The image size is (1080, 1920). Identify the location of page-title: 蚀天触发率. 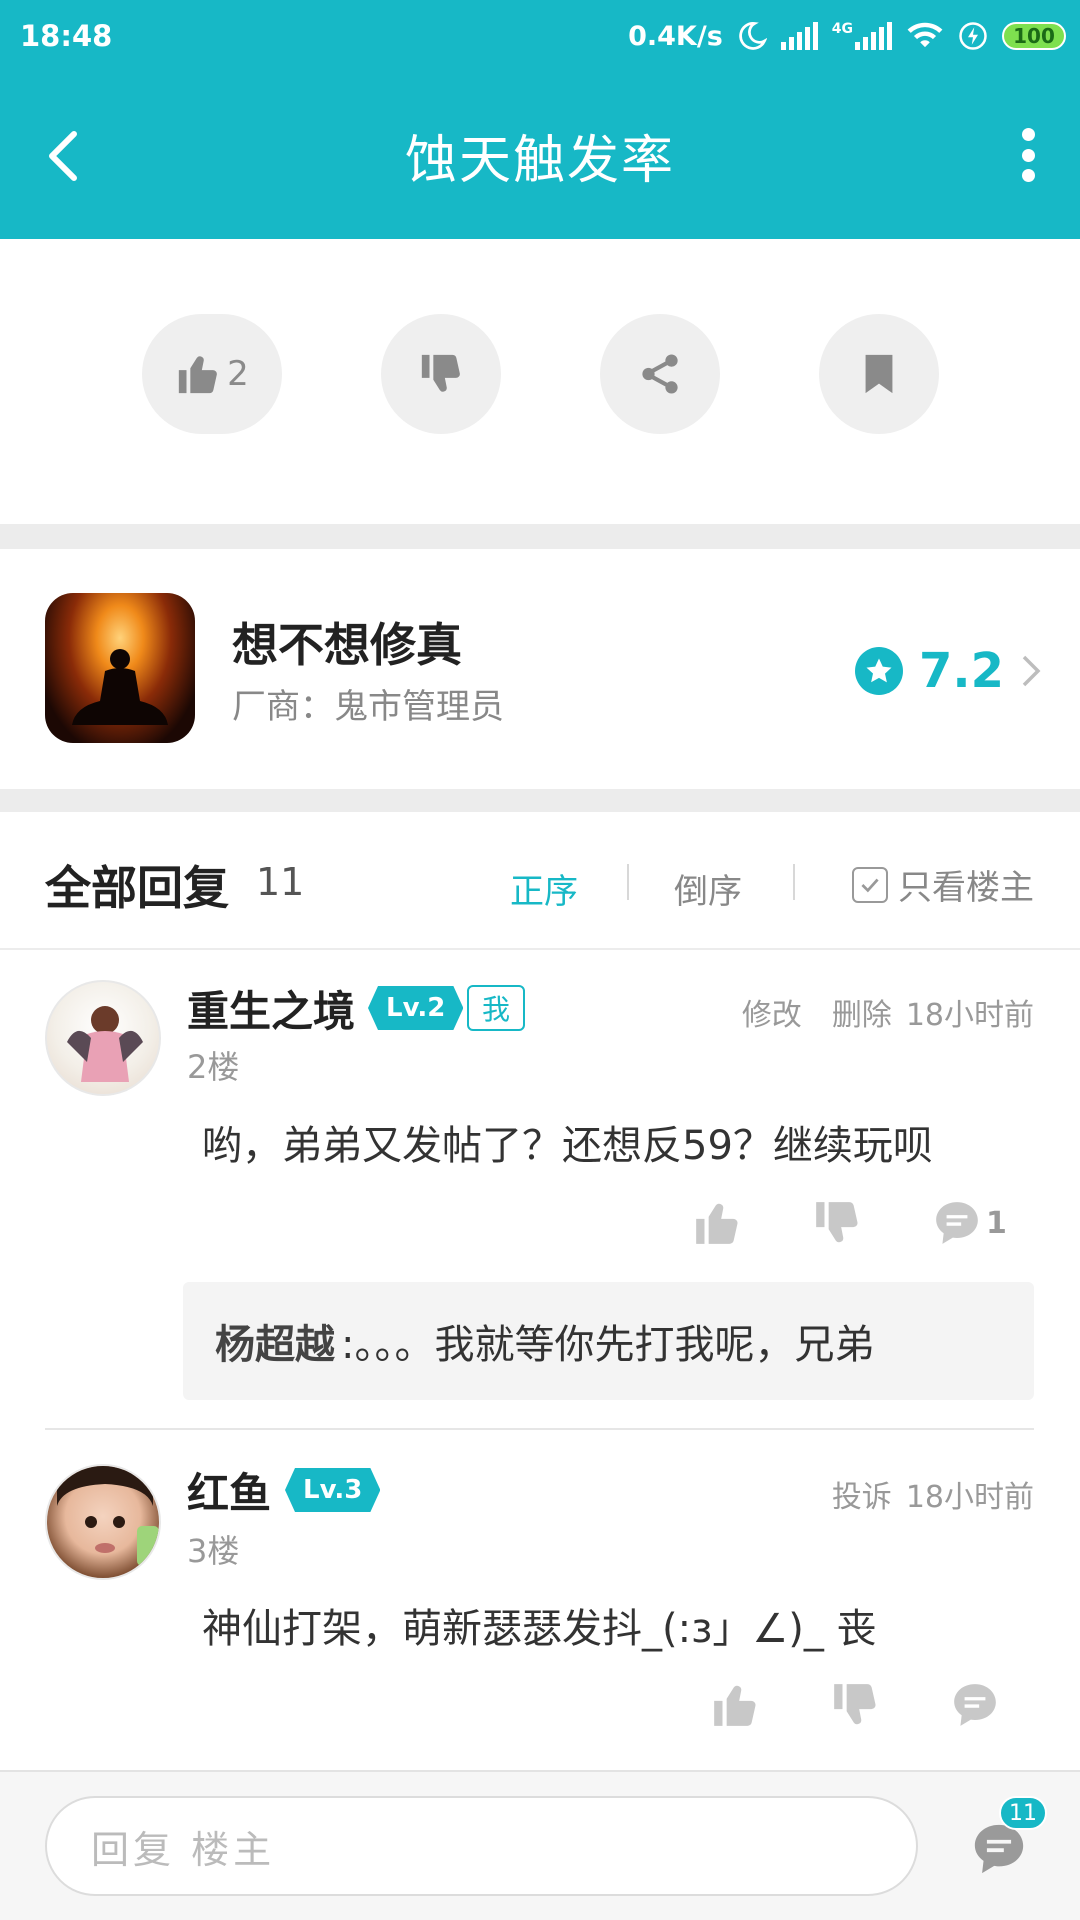
(539, 161).